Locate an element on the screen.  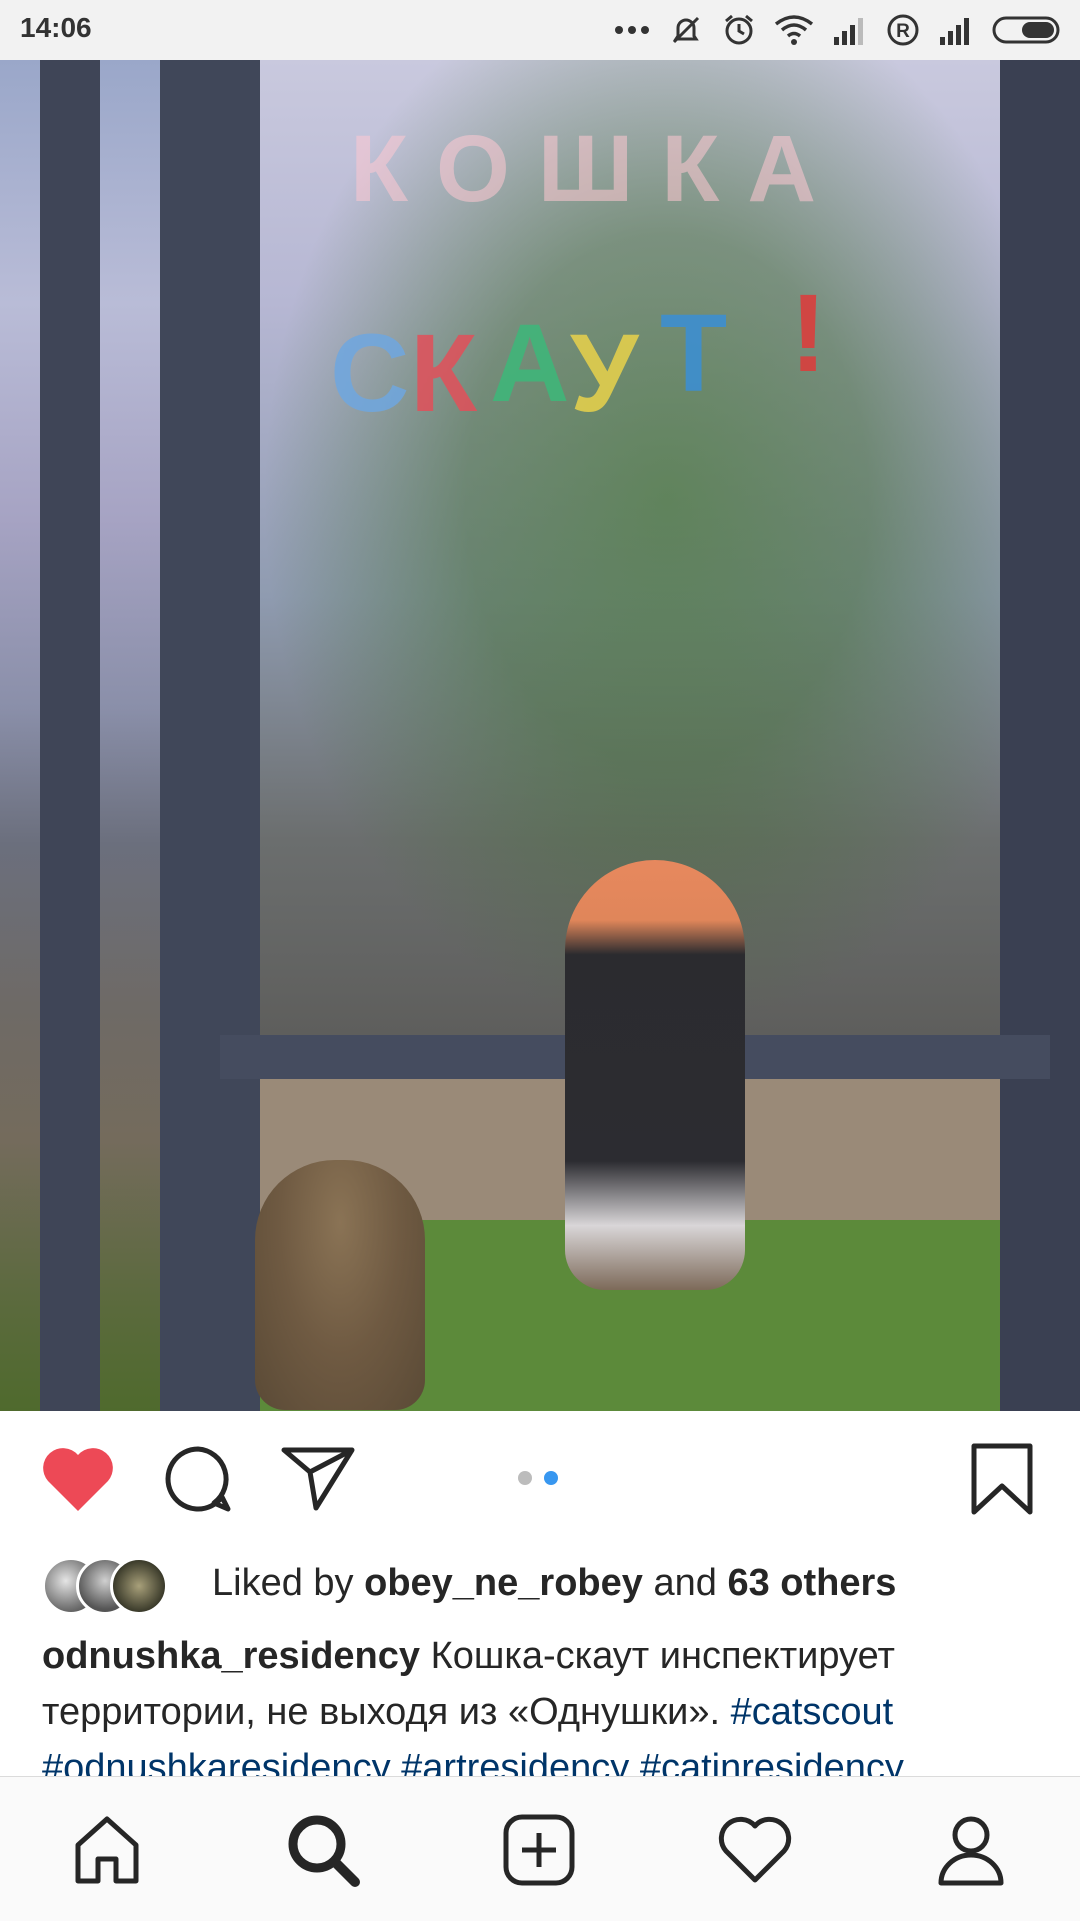
likes-text: Liked by obey_ne_robey and 63 others is located at coordinates (554, 1583).